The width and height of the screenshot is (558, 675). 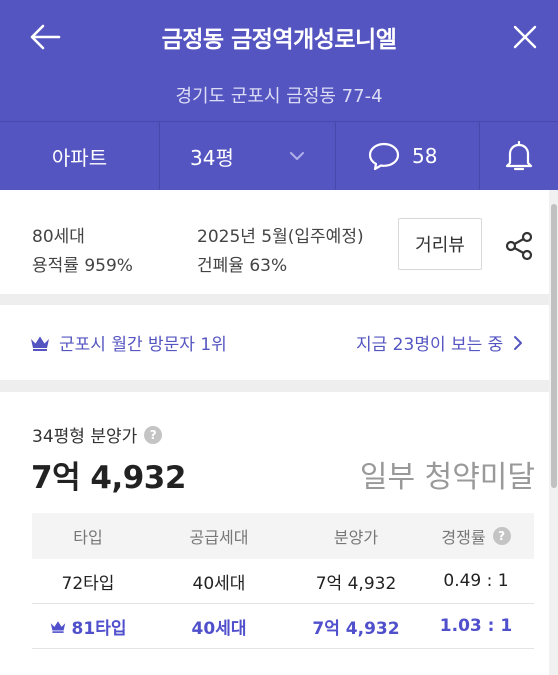 I want to click on viewers-link: 지금 23명이 보는 중, so click(x=440, y=342).